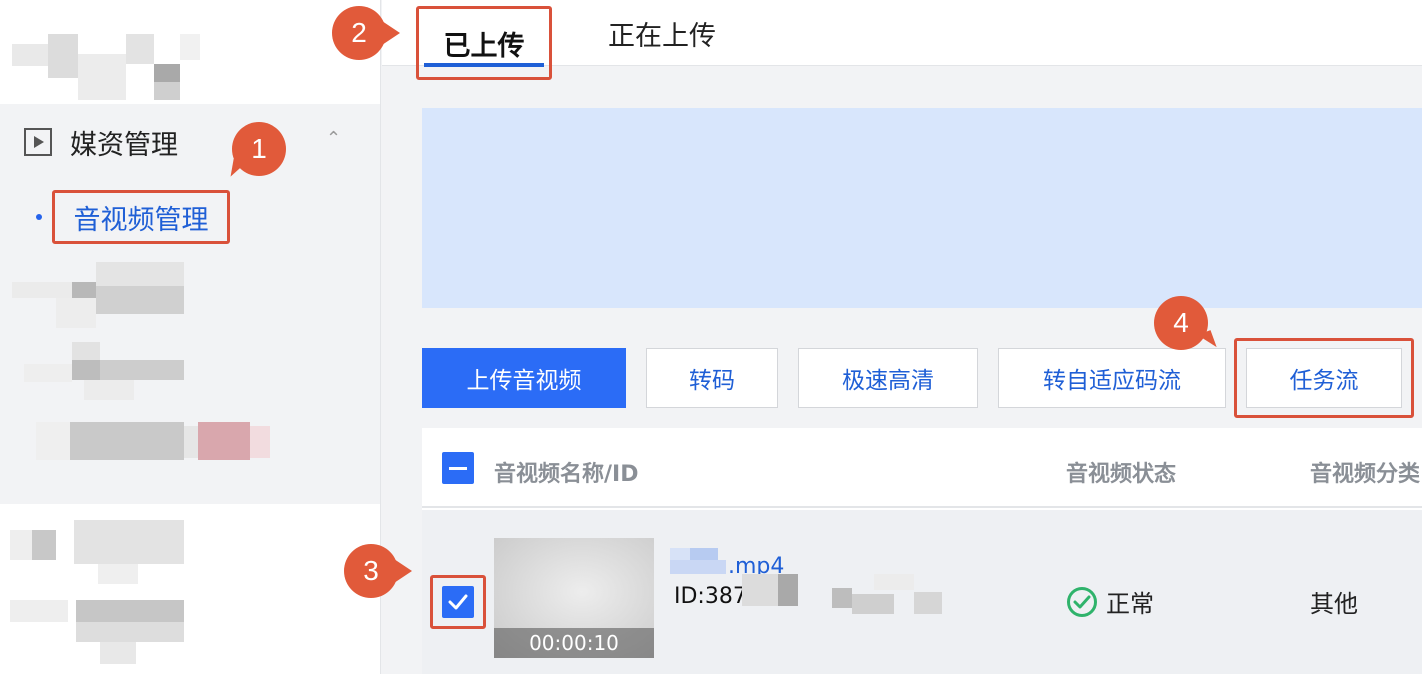 The width and height of the screenshot is (1422, 674). I want to click on annotation-marker-2: 2, so click(366, 33).